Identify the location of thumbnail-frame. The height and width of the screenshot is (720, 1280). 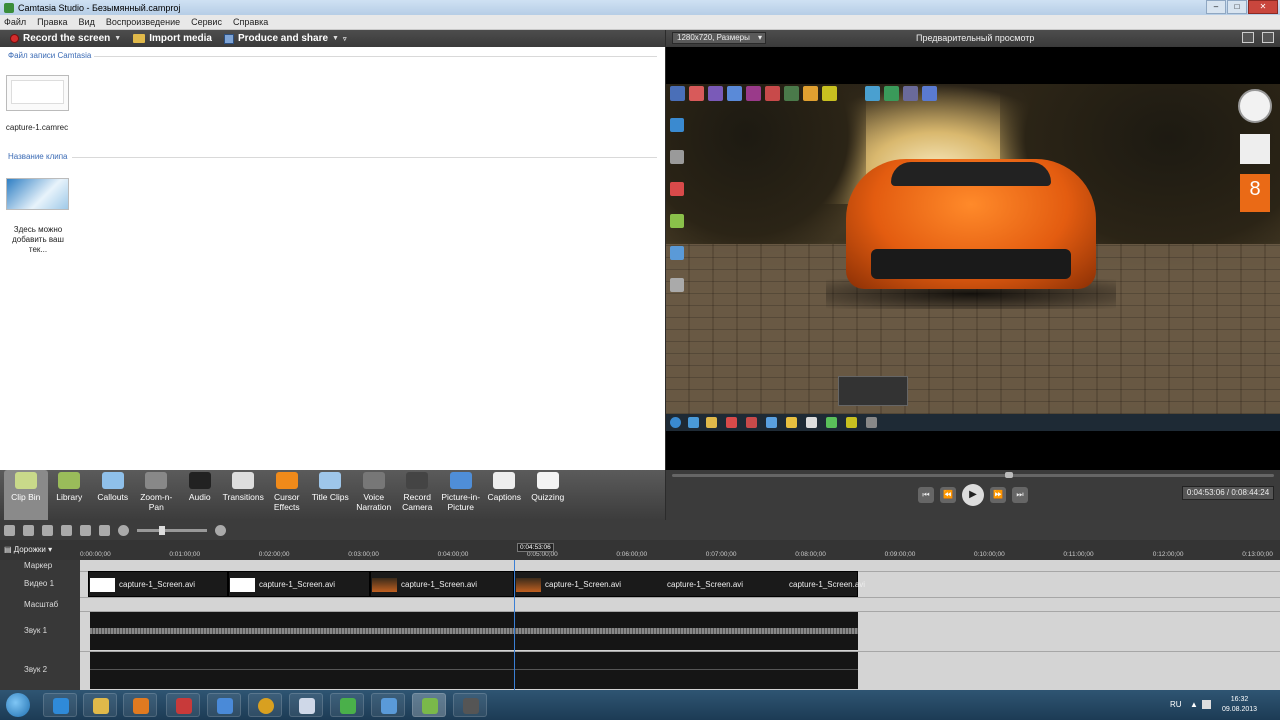
(37, 92).